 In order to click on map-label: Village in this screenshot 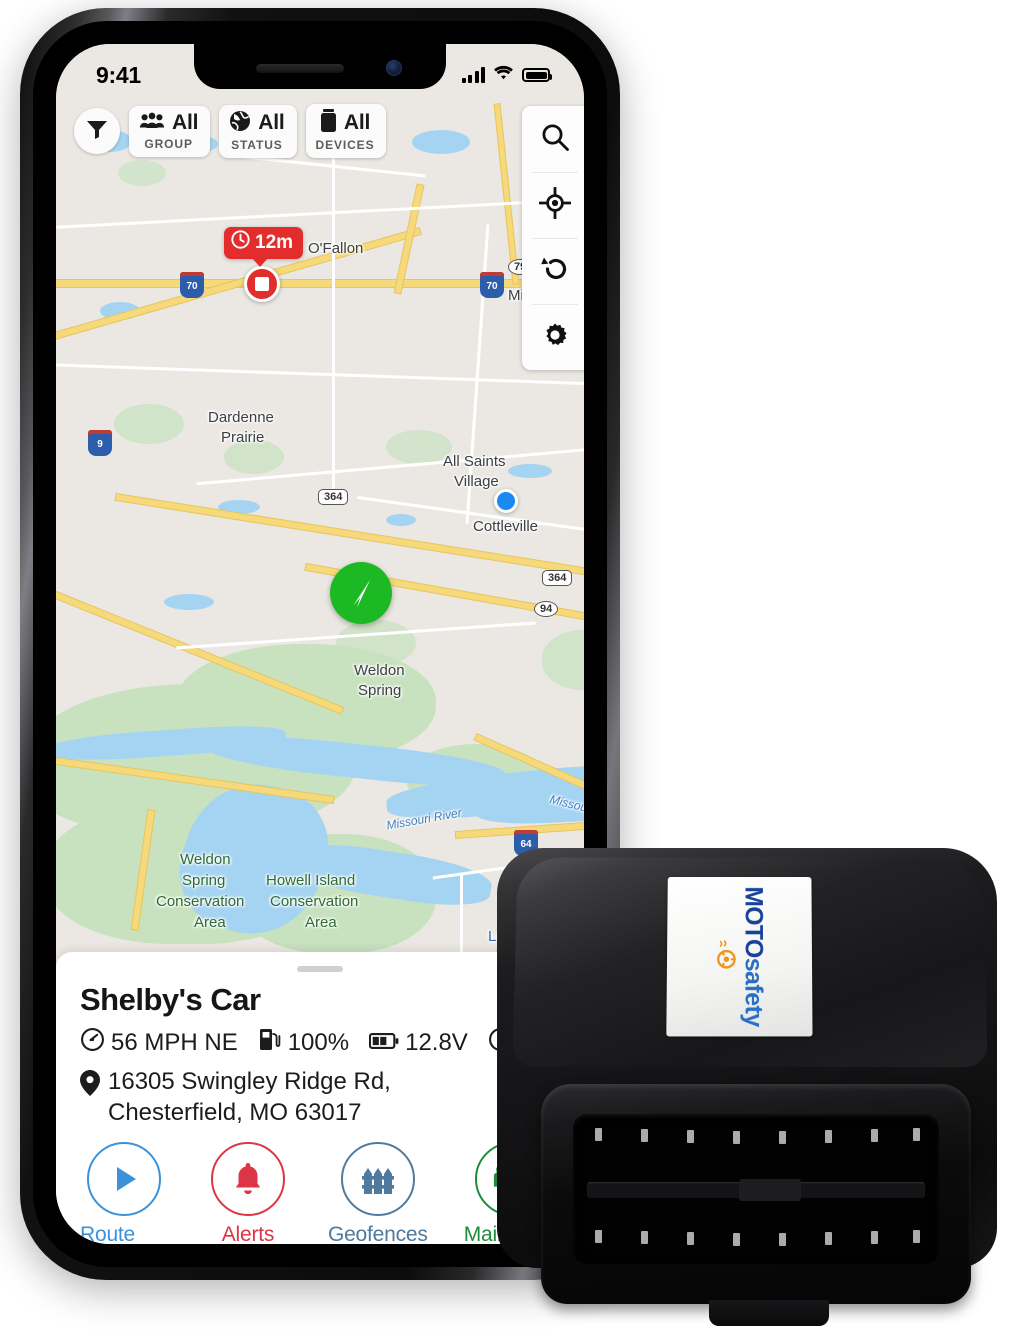, I will do `click(476, 481)`.